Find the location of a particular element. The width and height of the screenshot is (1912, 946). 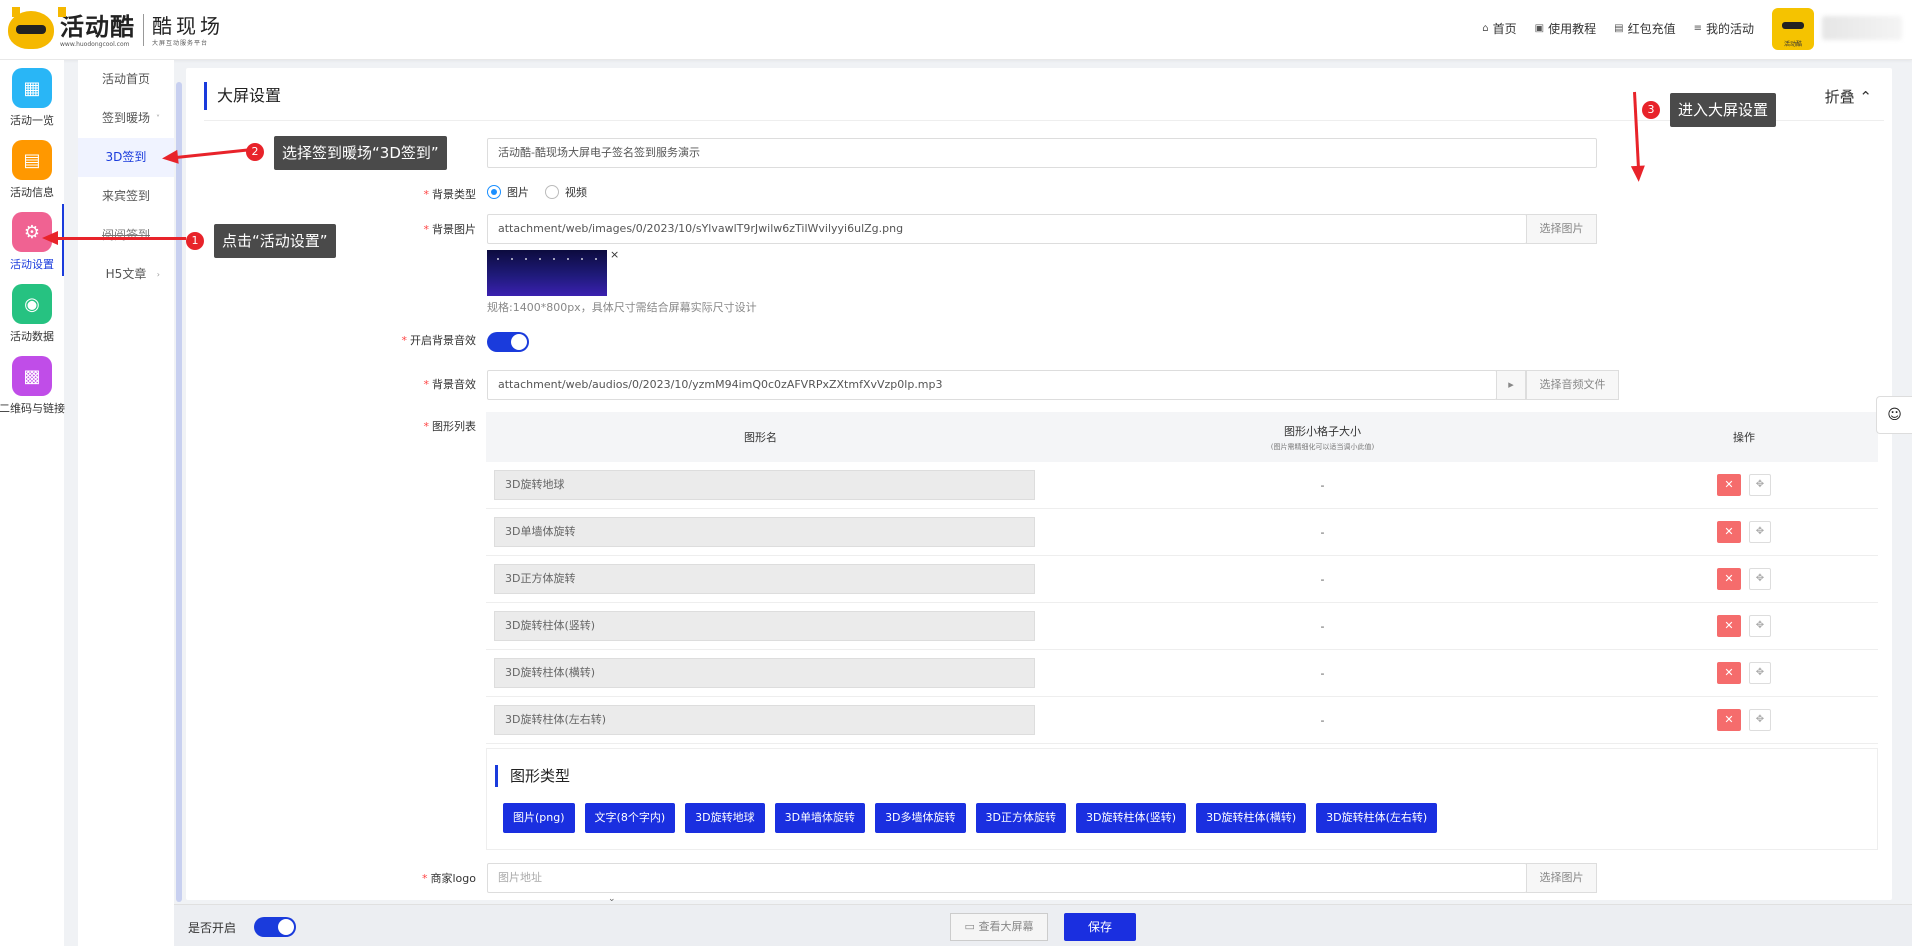

table-row: 3D旋转柱体(左右转) - ✕ ✥ is located at coordinates (1182, 720).